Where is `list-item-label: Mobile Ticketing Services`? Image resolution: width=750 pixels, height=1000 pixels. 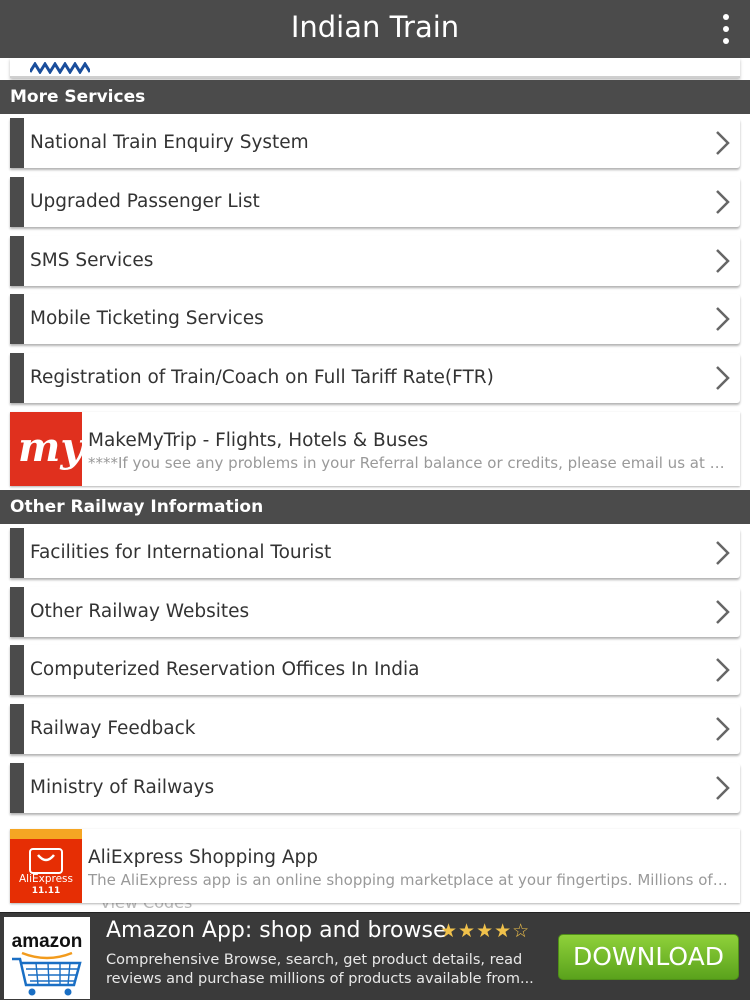 list-item-label: Mobile Ticketing Services is located at coordinates (147, 318).